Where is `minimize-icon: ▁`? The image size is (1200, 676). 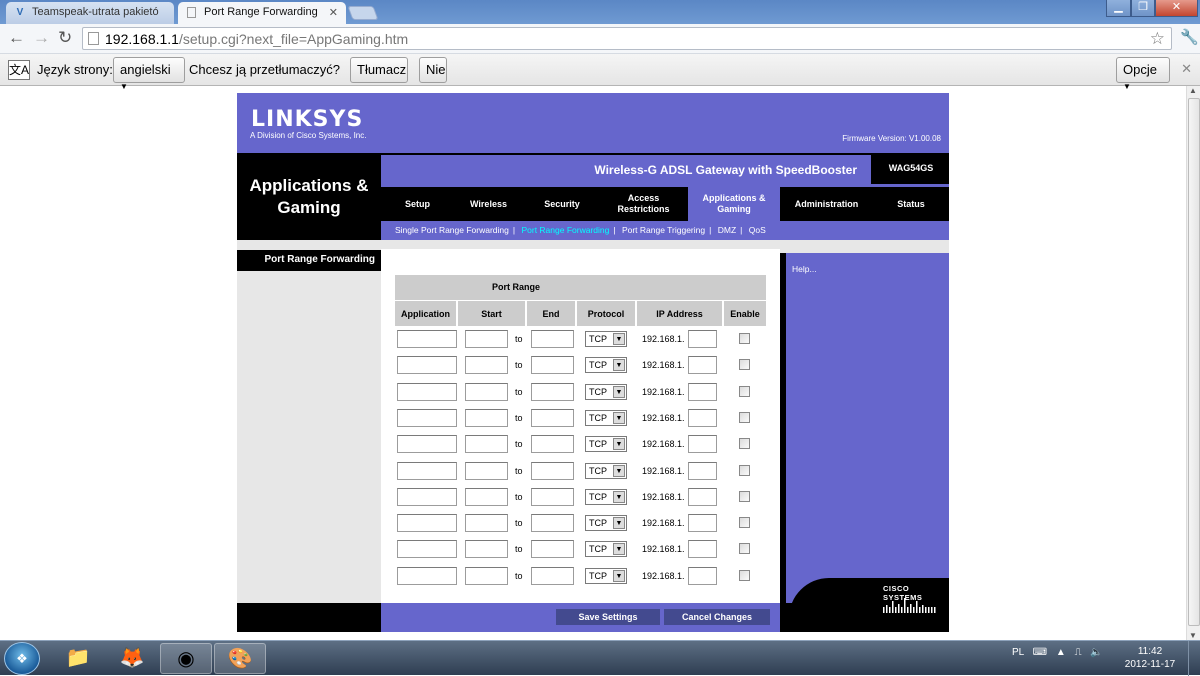 minimize-icon: ▁ is located at coordinates (1118, 8).